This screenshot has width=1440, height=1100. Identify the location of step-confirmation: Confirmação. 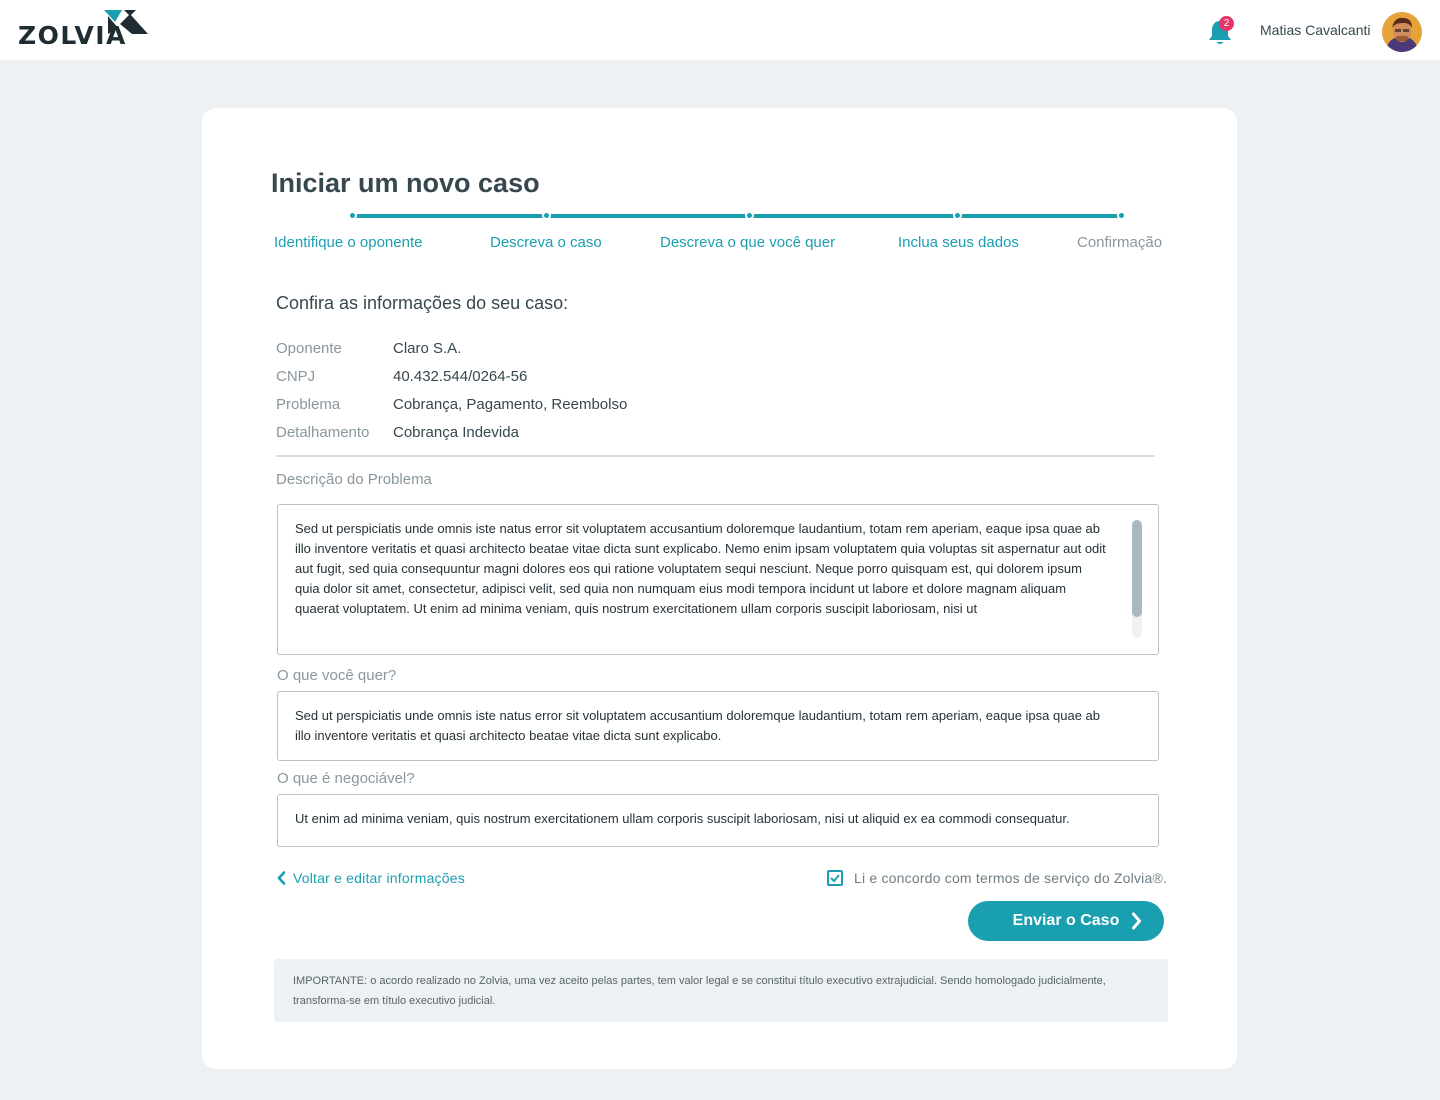
(1120, 242).